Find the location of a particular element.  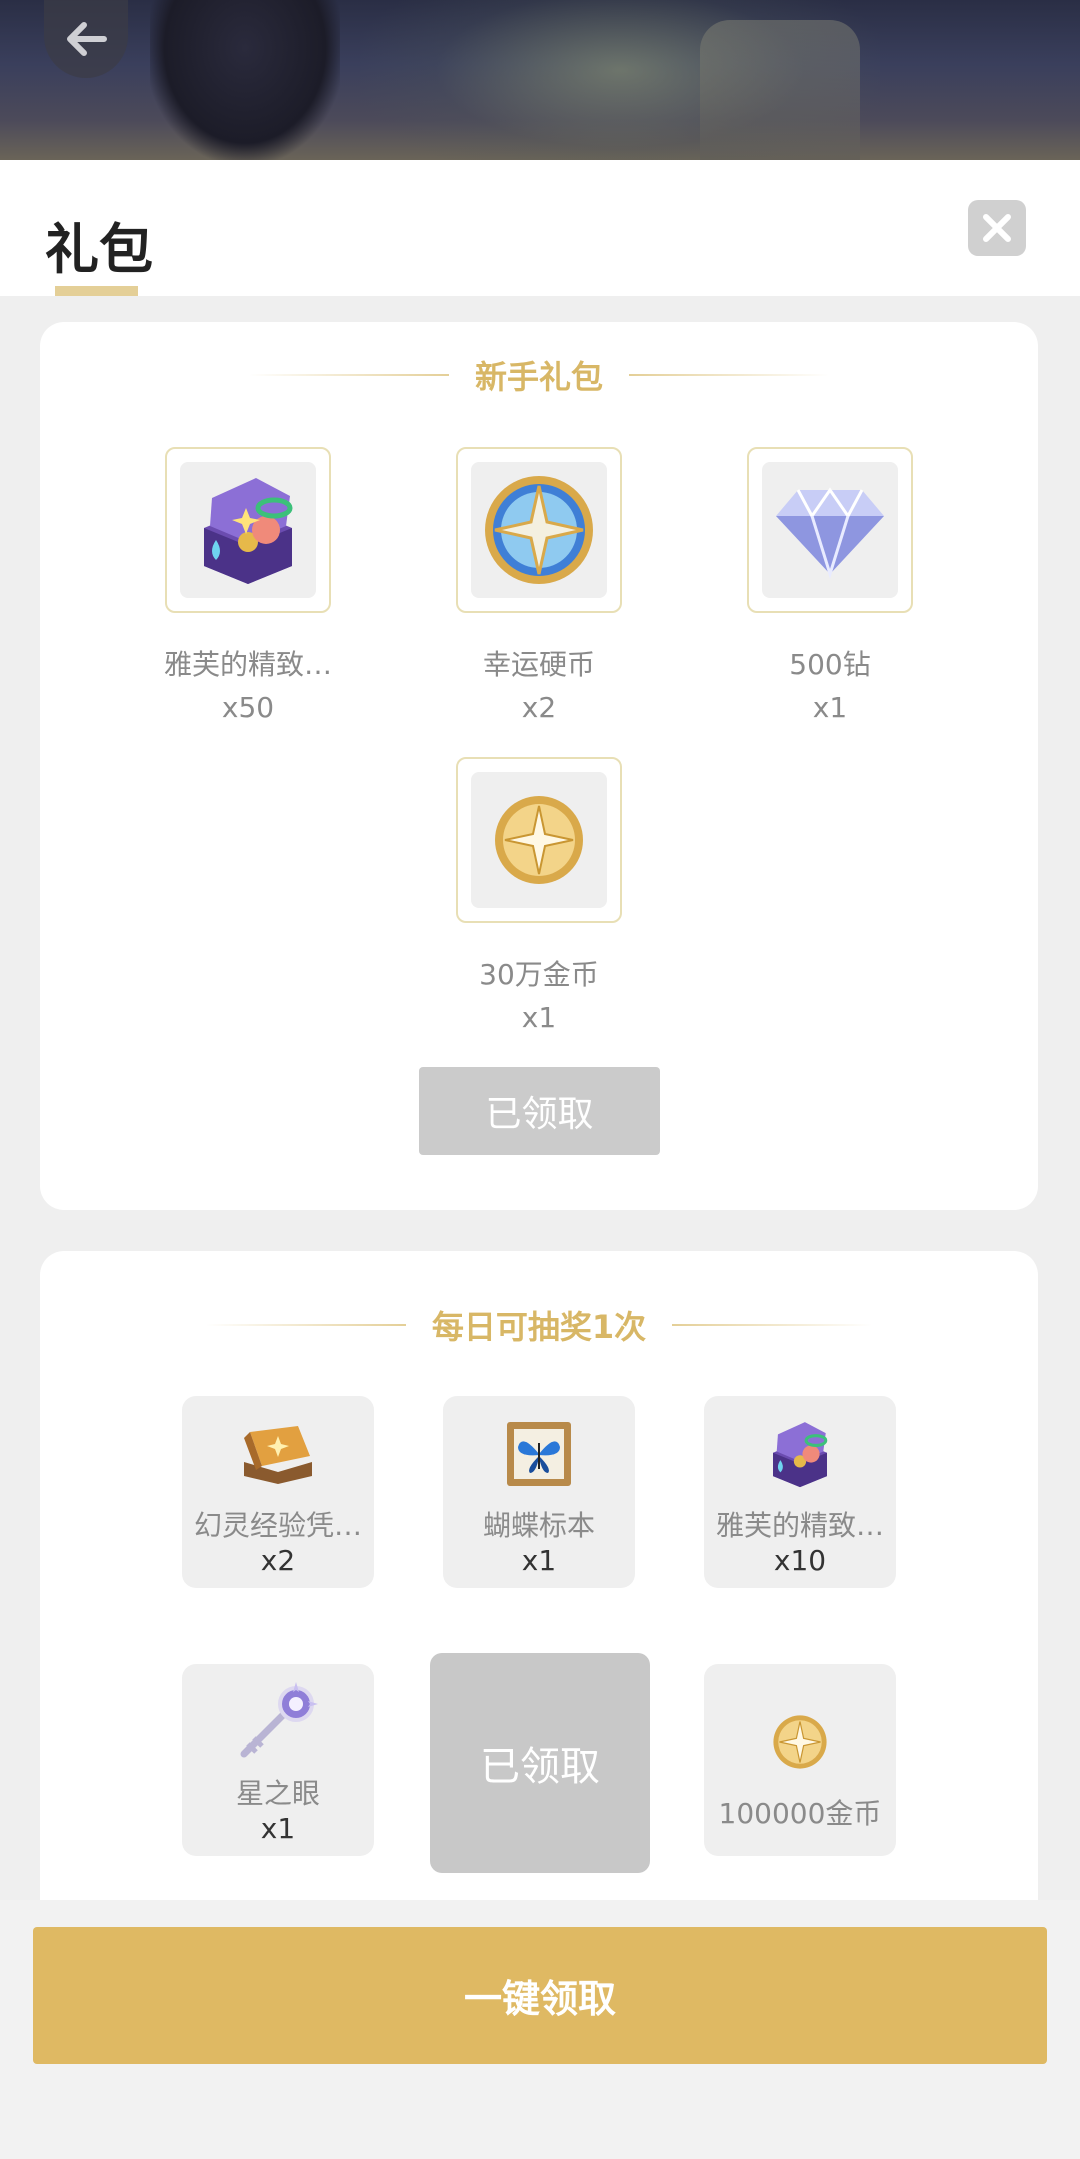

gift-item: 500钻 x1 is located at coordinates (830, 585).